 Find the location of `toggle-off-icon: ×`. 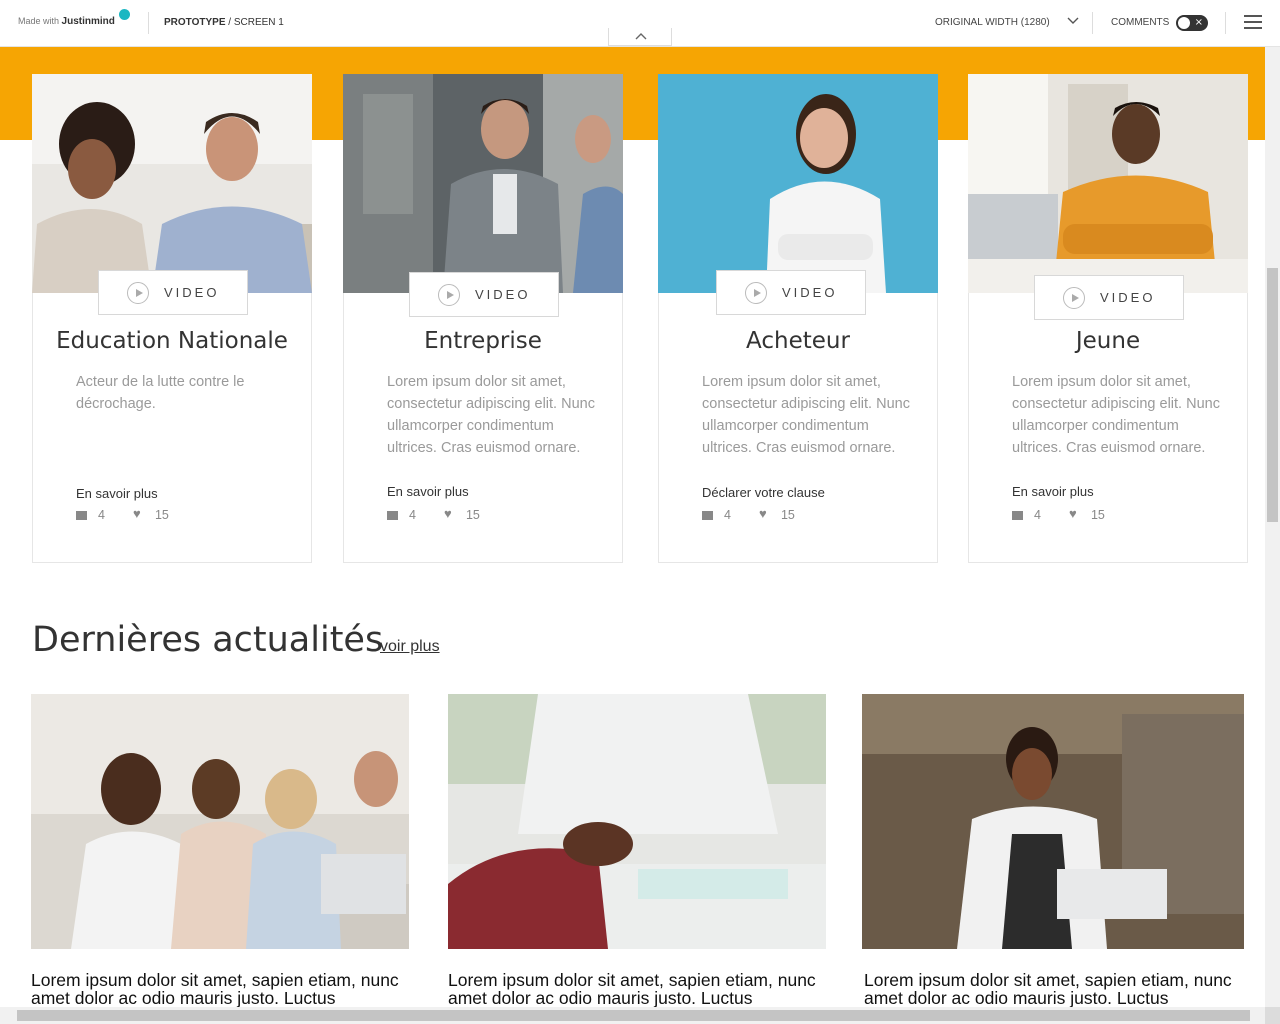

toggle-off-icon: × is located at coordinates (1198, 22).